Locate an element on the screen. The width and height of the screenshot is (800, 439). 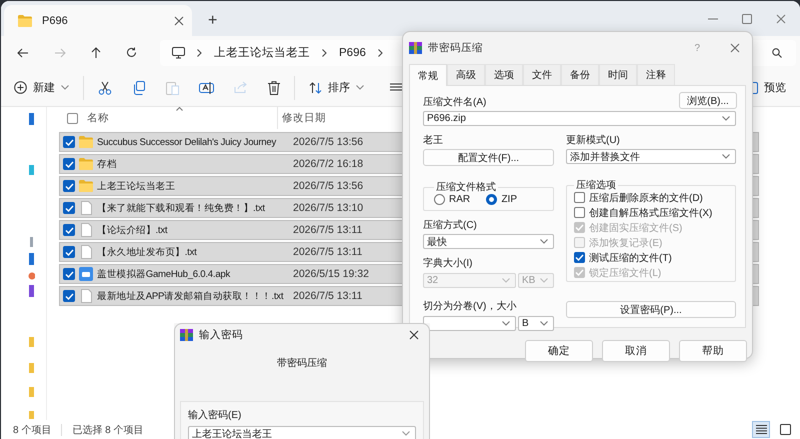
option-label: 添加恢复记录(E) is located at coordinates (625, 243).